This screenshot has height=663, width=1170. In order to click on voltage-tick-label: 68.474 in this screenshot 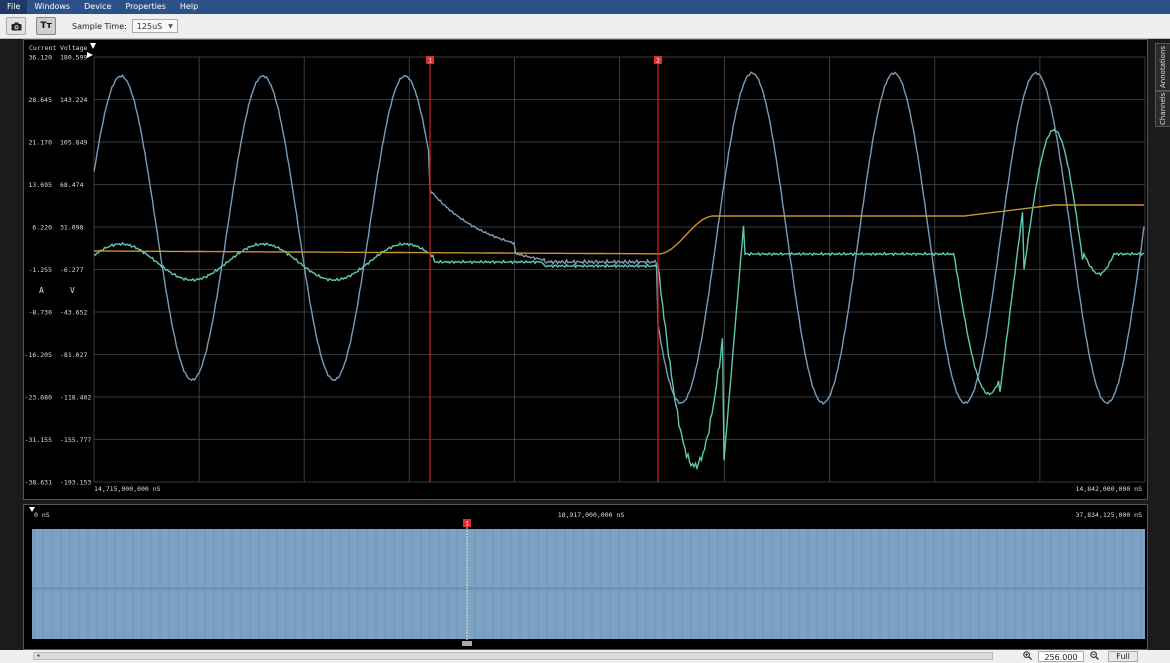, I will do `click(72, 185)`.